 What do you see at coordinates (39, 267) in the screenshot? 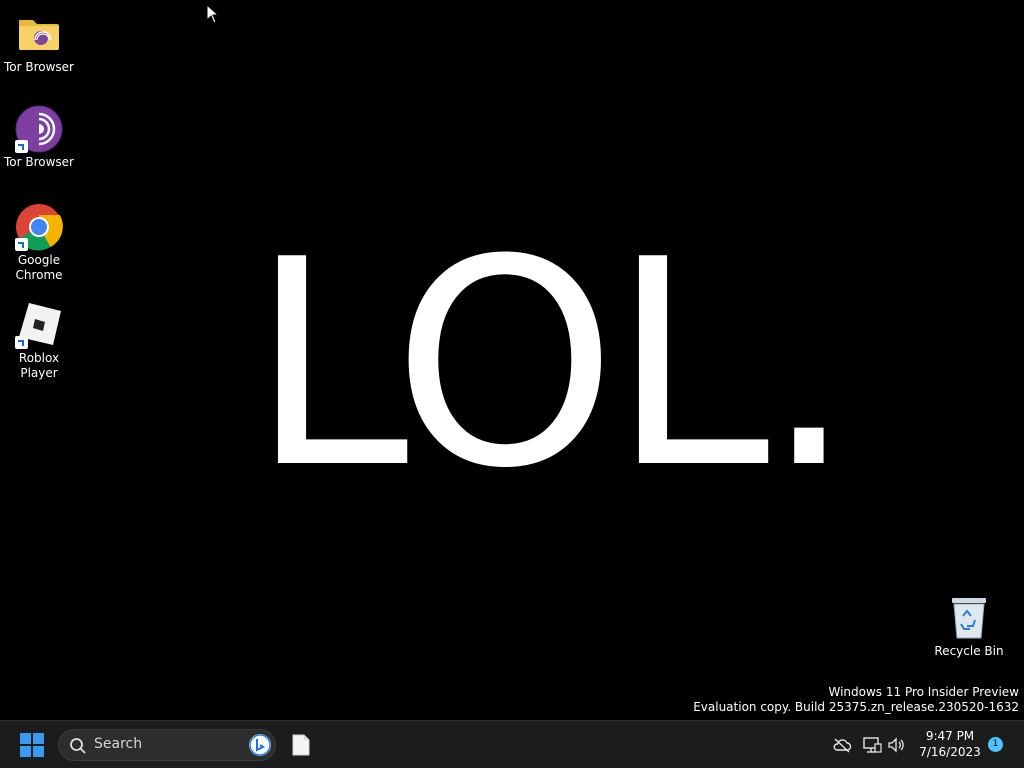
I see `desktop-icon-label: Google Chrome` at bounding box center [39, 267].